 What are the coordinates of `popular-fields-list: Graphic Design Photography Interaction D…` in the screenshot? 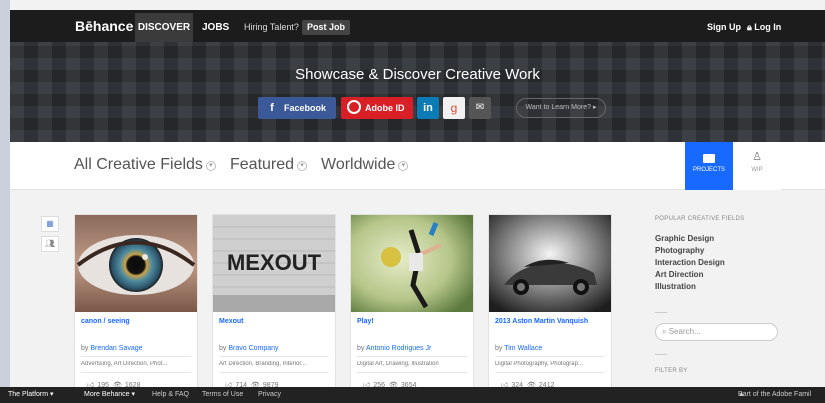 It's located at (690, 263).